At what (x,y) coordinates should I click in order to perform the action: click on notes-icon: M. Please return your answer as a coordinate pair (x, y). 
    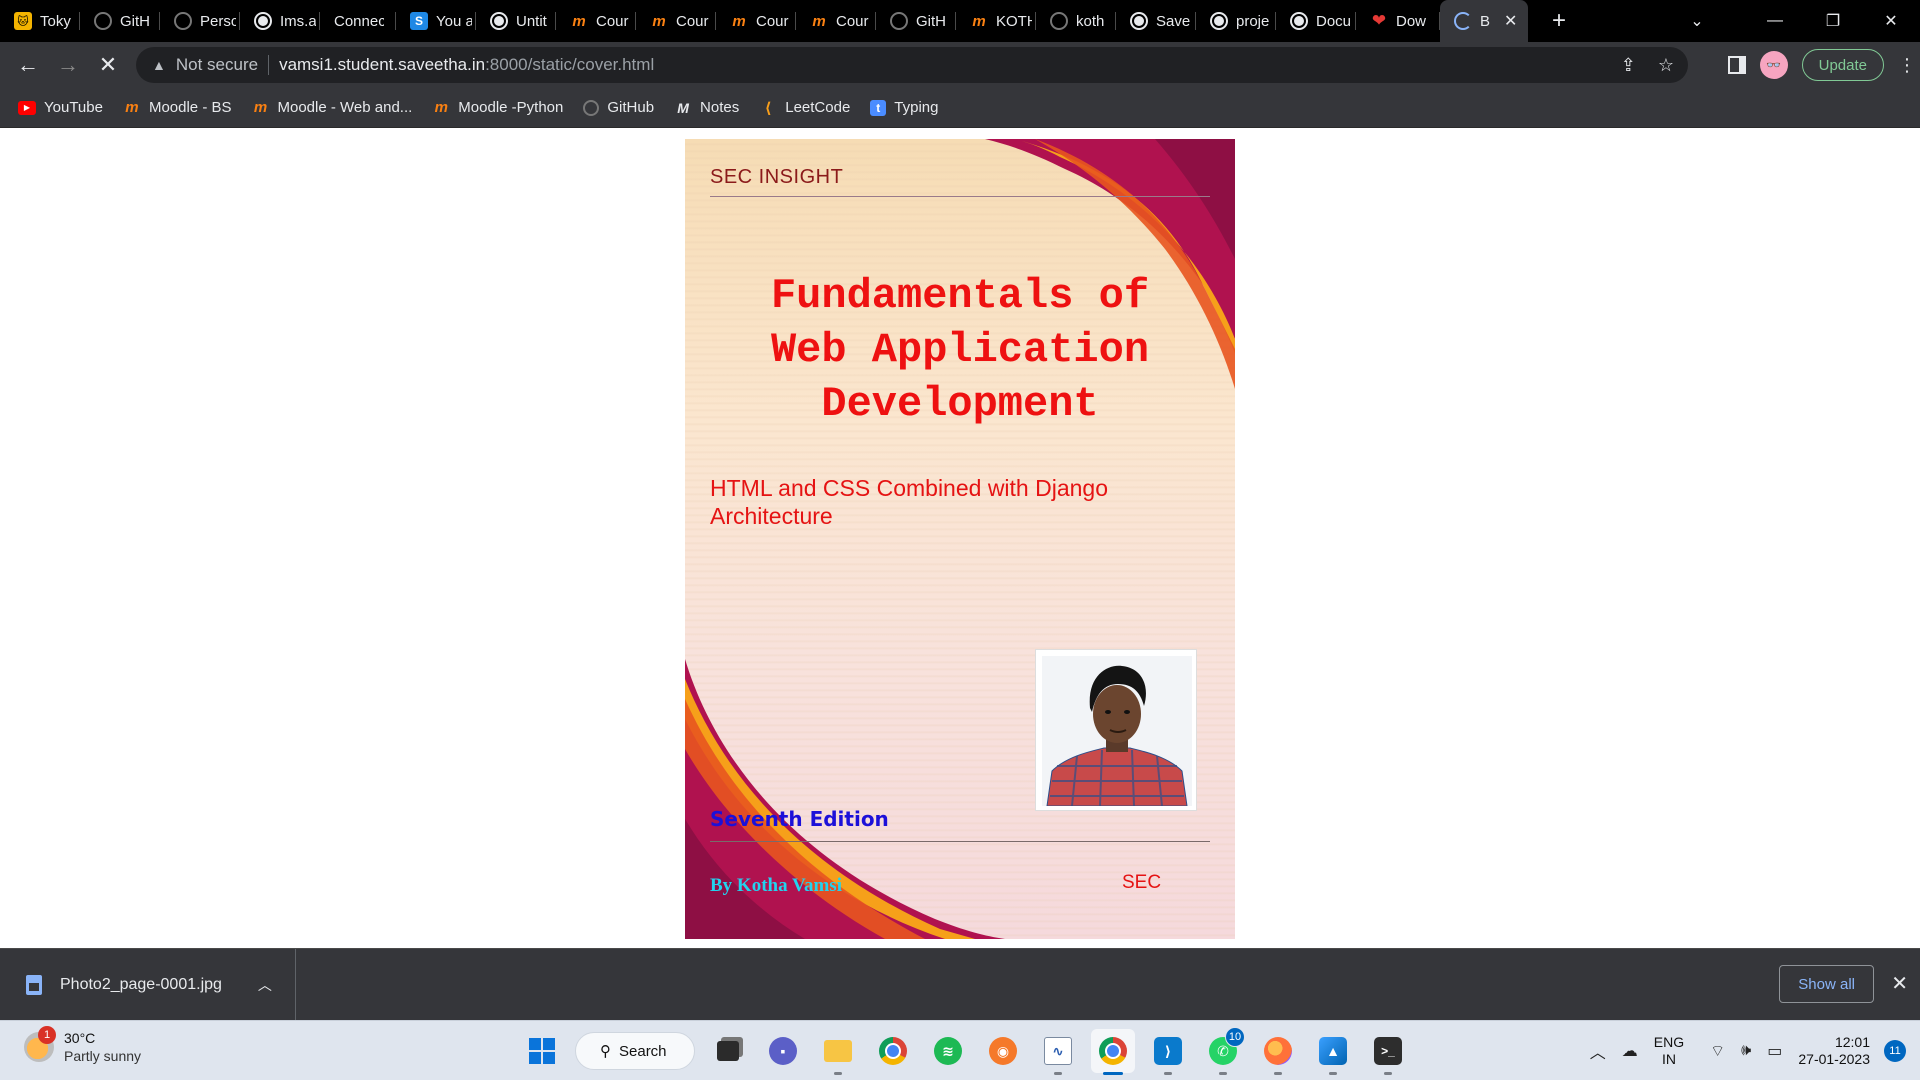
    Looking at the image, I should click on (683, 107).